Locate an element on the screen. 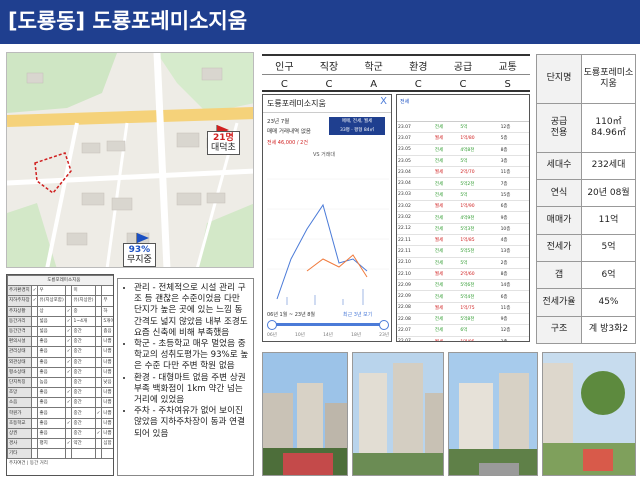 The width and height of the screenshot is (640, 480). checklist-option: 평지 is located at coordinates (51, 443).